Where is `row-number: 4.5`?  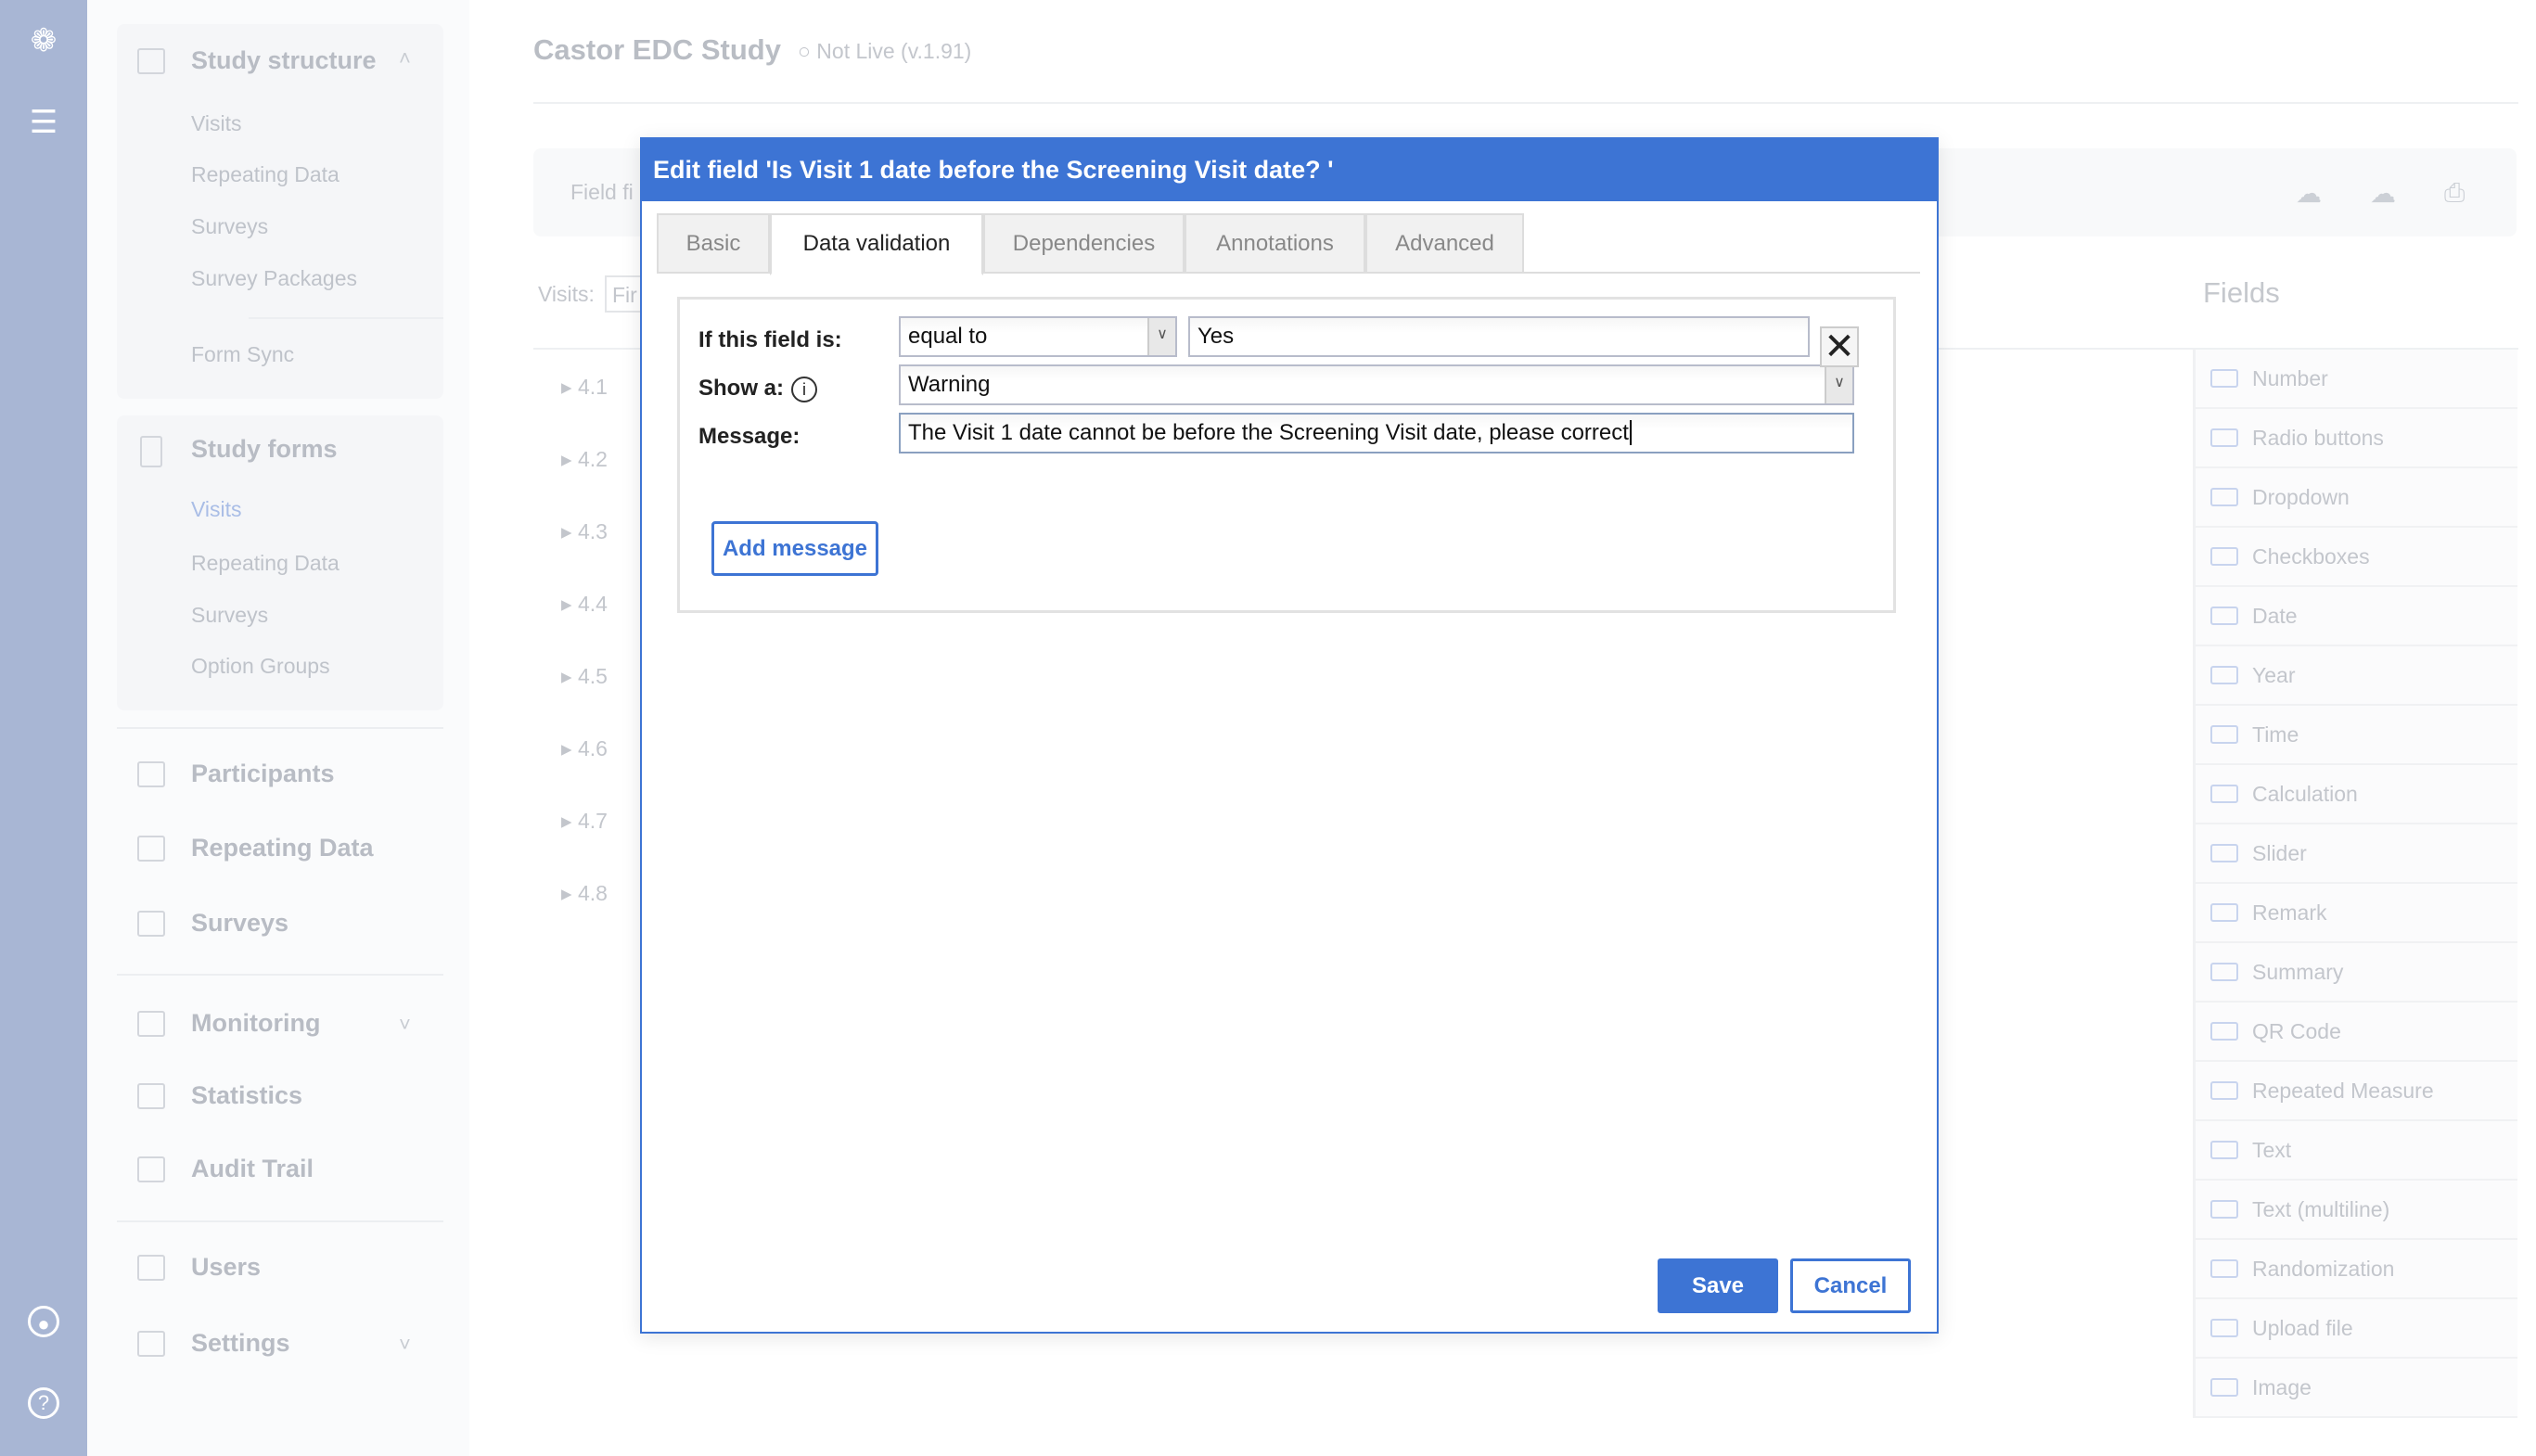
row-number: 4.5 is located at coordinates (592, 676).